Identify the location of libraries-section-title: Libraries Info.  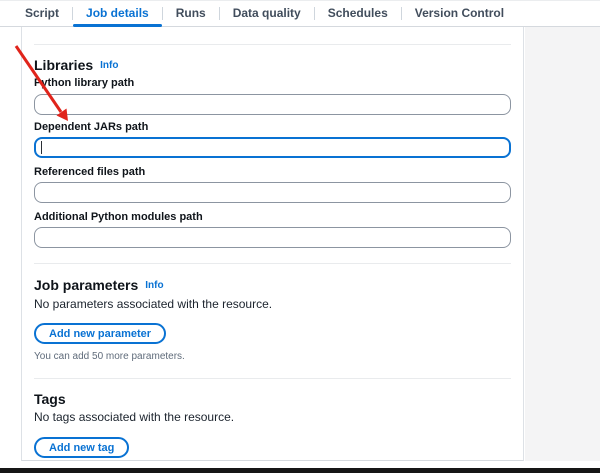
(76, 65).